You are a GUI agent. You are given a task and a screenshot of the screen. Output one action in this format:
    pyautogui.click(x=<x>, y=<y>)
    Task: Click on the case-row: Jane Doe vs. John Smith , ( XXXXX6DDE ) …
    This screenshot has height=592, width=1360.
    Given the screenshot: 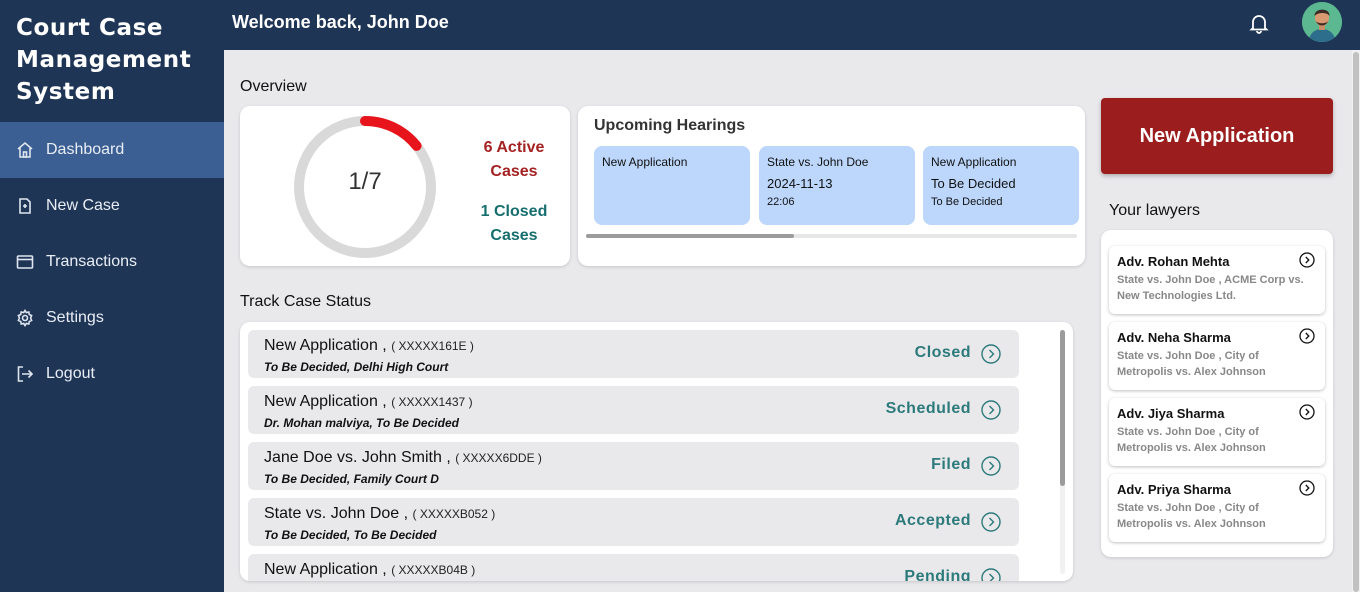 What is the action you would take?
    pyautogui.click(x=633, y=466)
    